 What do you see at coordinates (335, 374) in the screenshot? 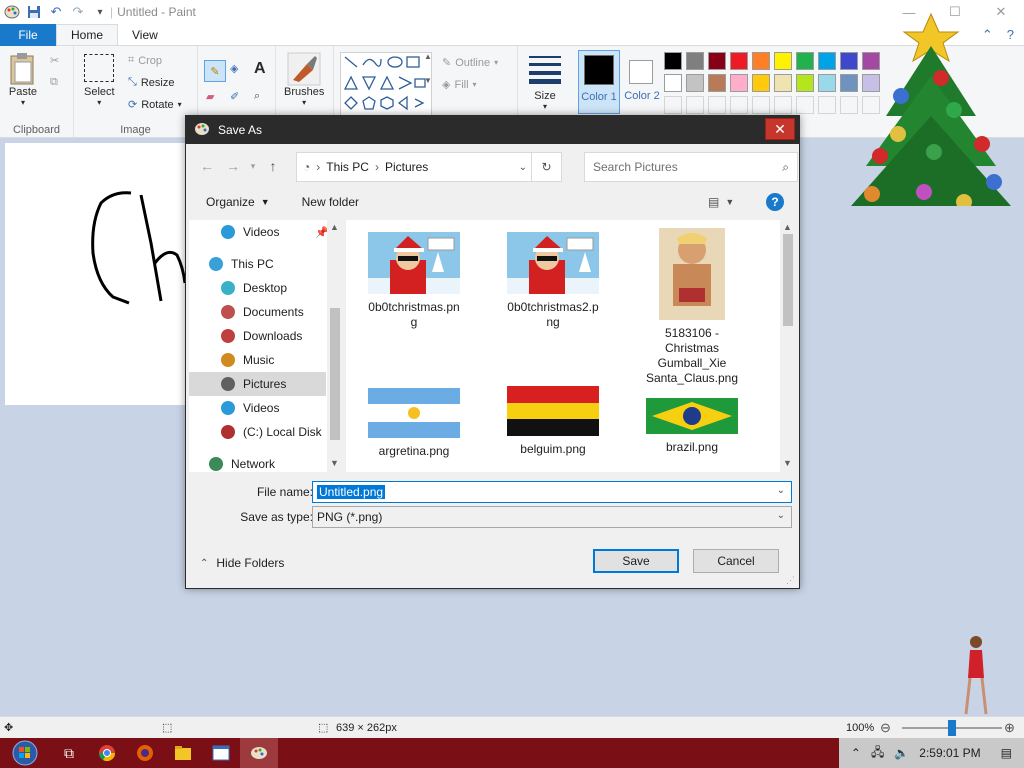
I see `nav-scroll-thumb` at bounding box center [335, 374].